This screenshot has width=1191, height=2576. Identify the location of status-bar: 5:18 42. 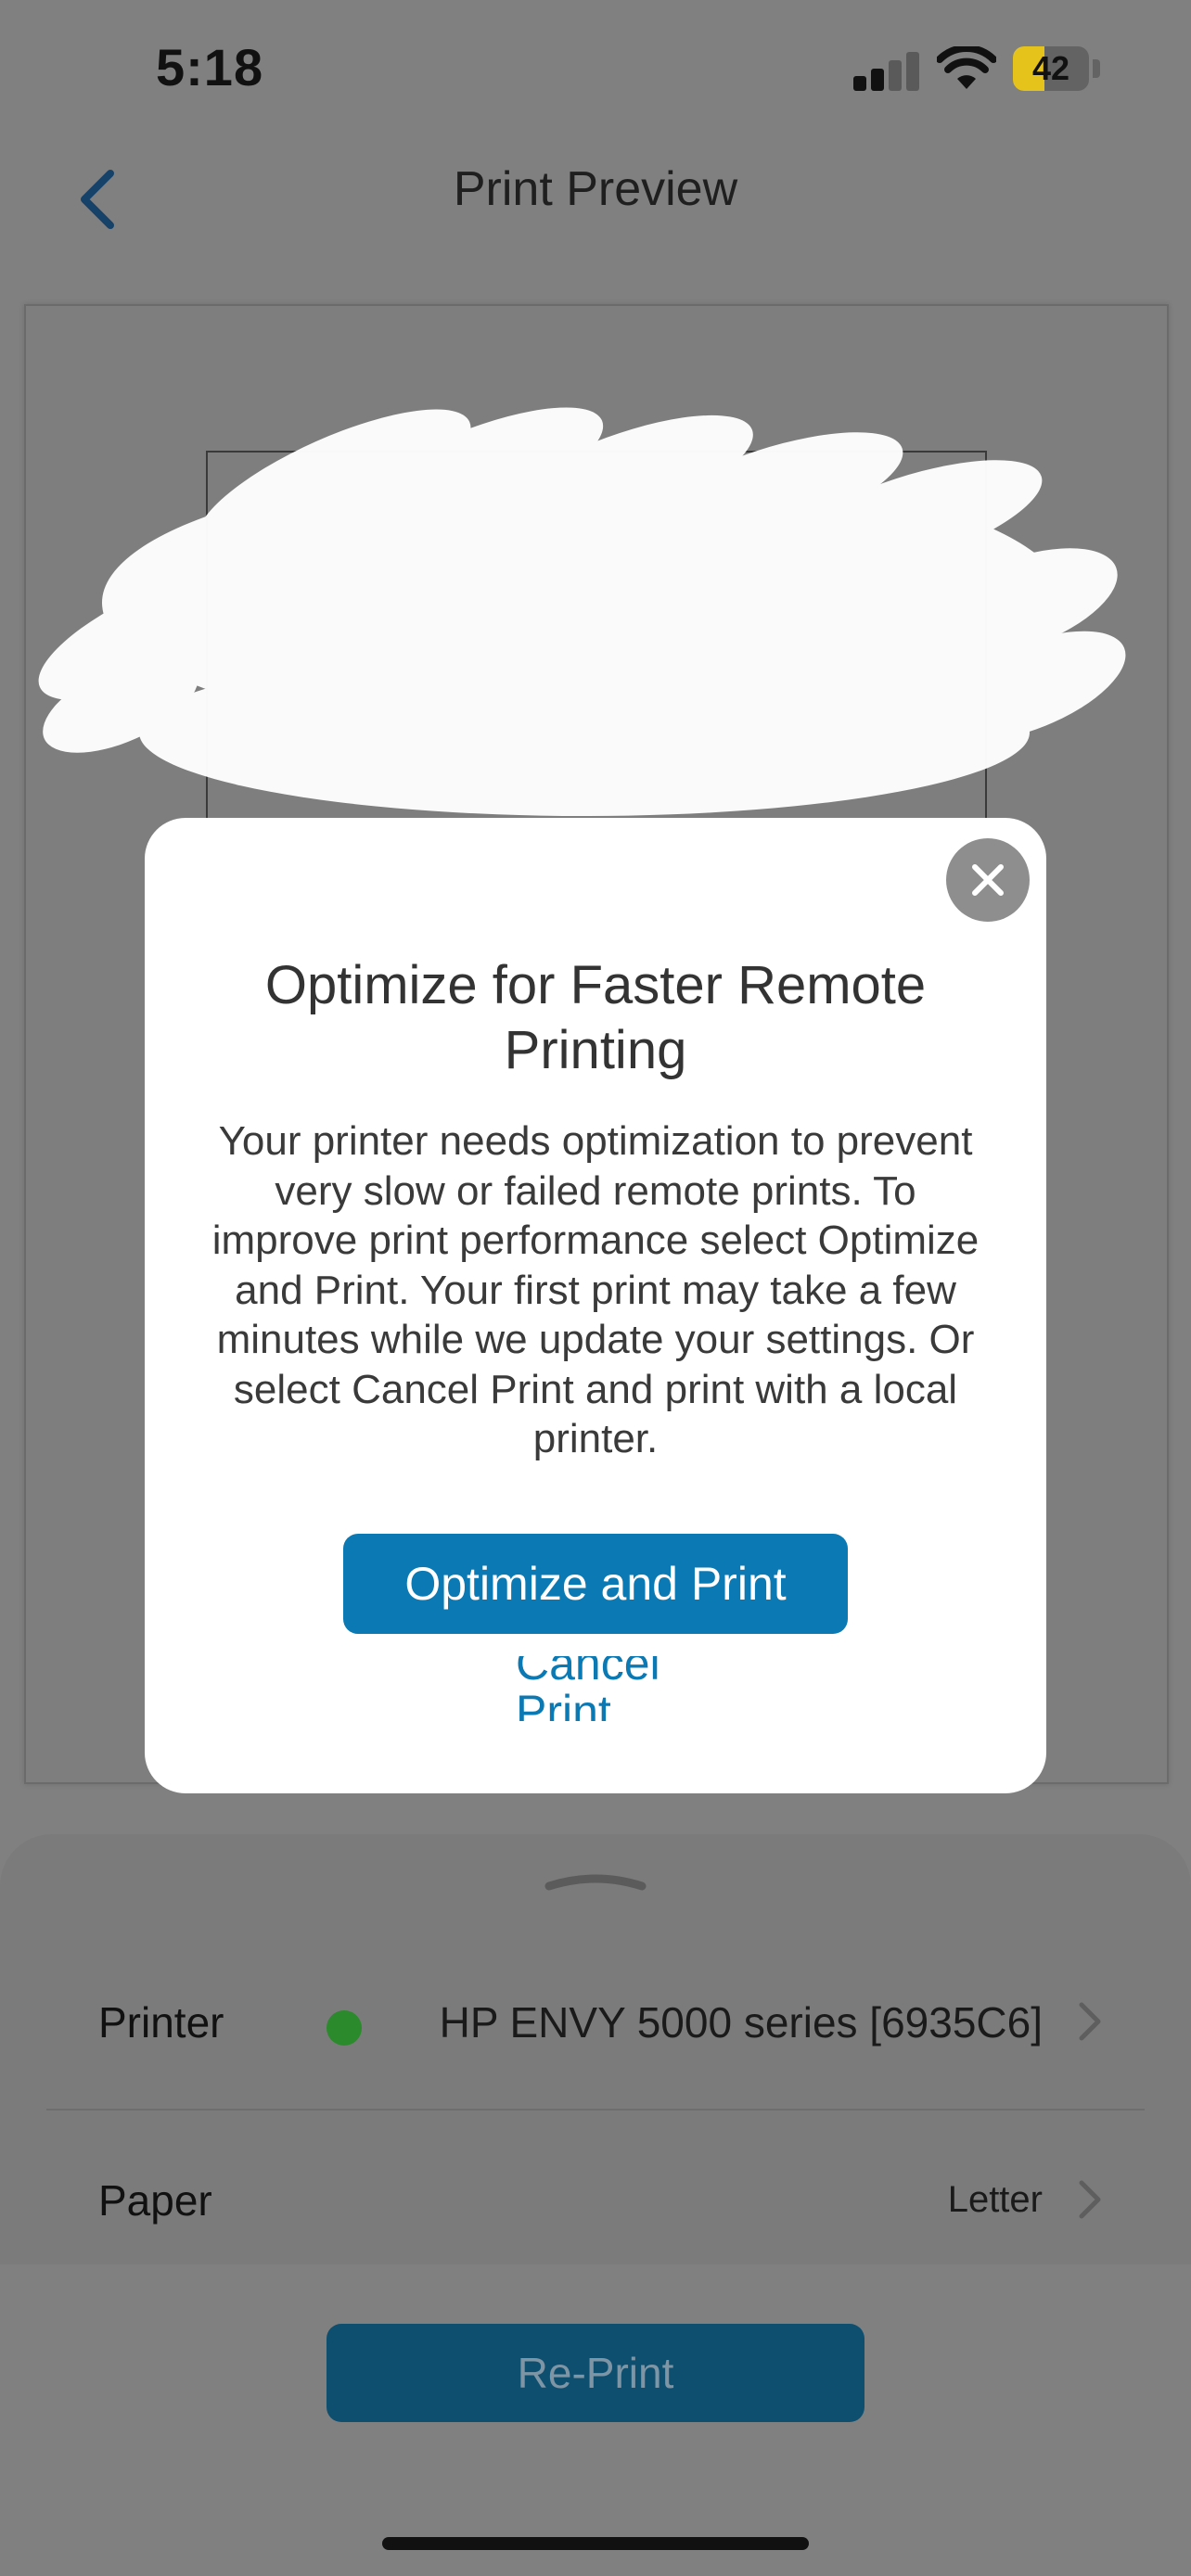
(595, 69).